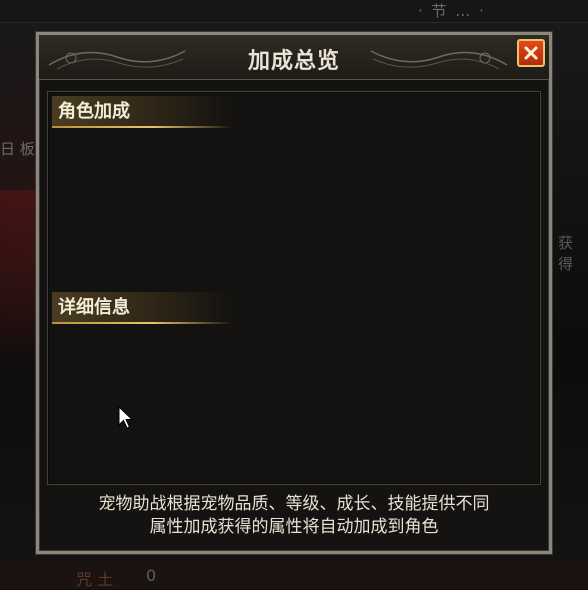  I want to click on footer-line-1: 宠物助战根据宠物品质、等级、成长、技能提供不同, so click(294, 504).